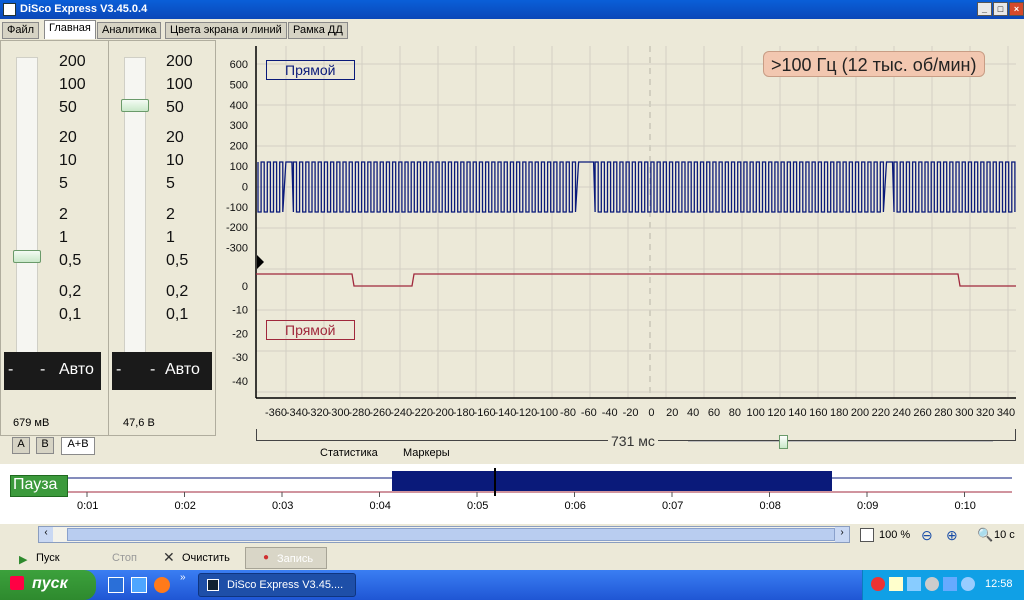 Image resolution: width=1024 pixels, height=600 pixels. I want to click on channel-a-label: Прямой, so click(310, 70).